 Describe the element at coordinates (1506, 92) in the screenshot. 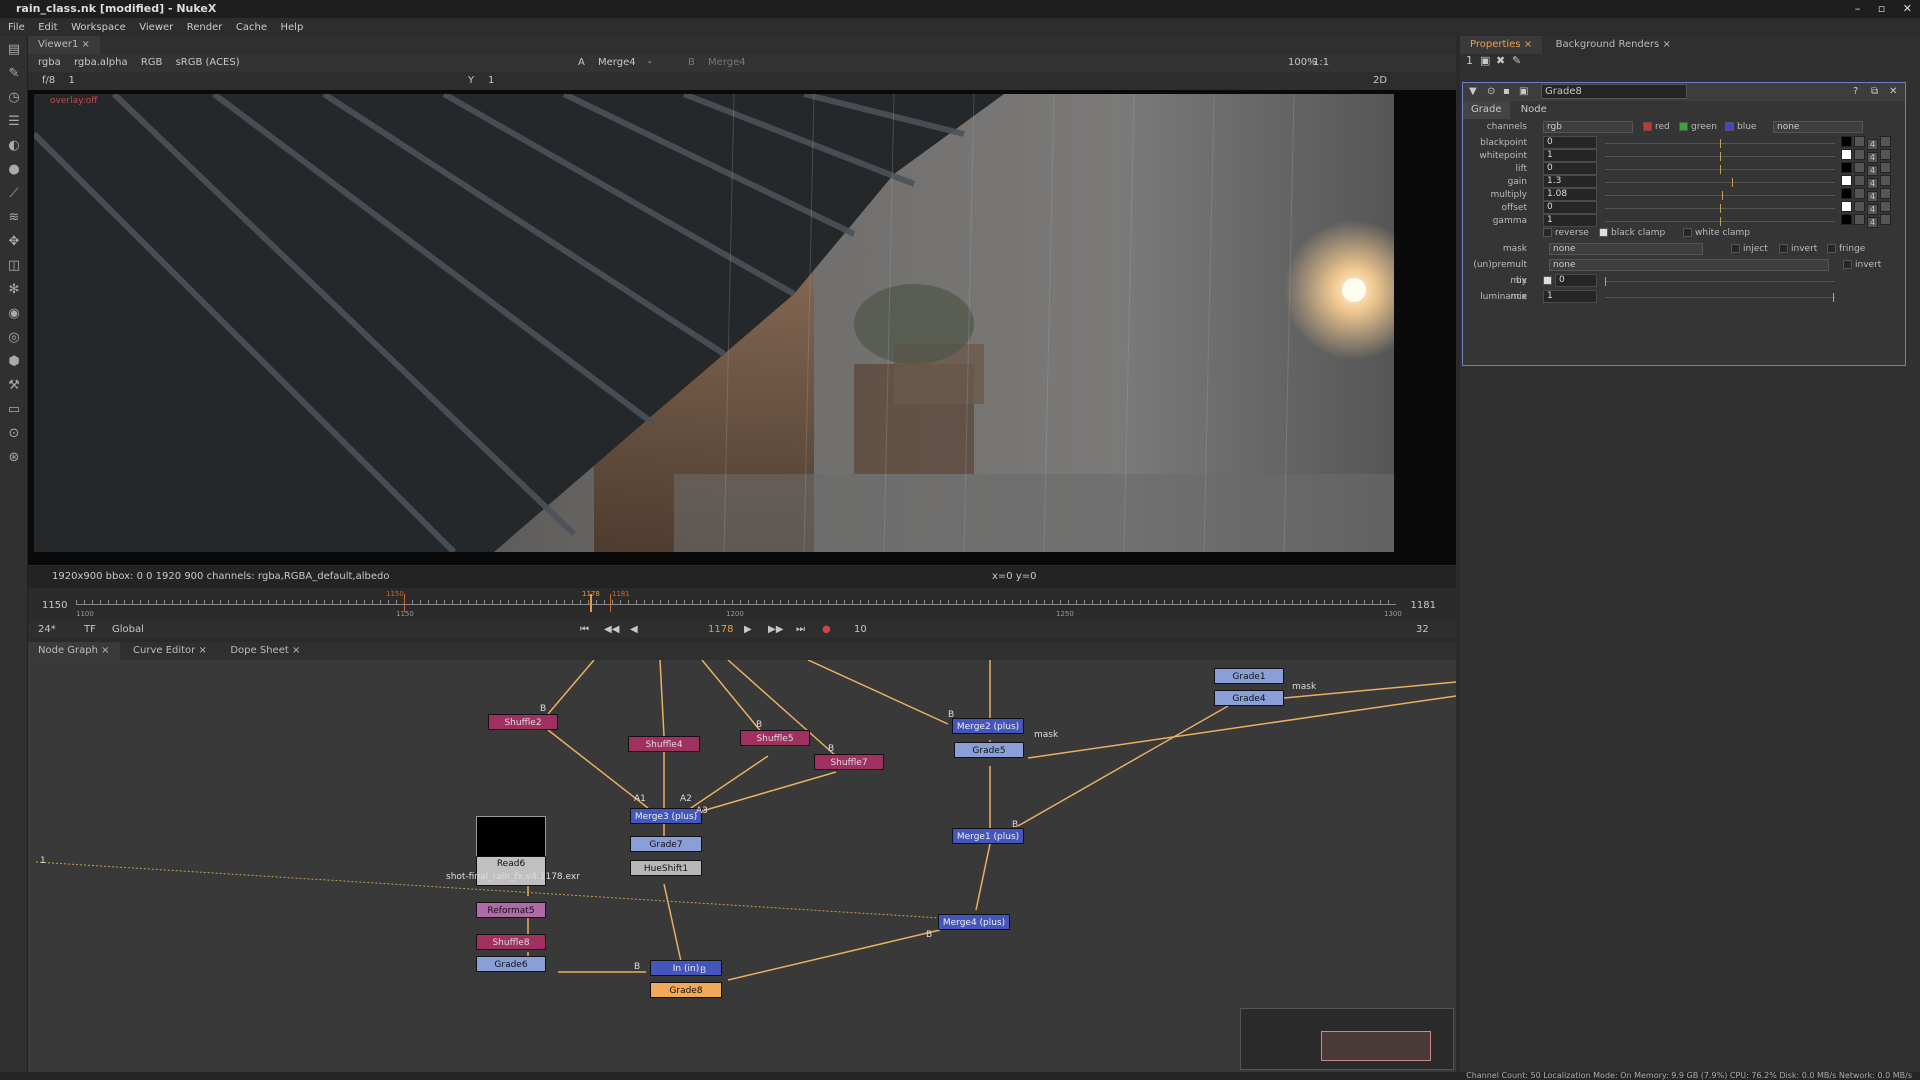

I see `color-swatch-icon: ▪` at that location.